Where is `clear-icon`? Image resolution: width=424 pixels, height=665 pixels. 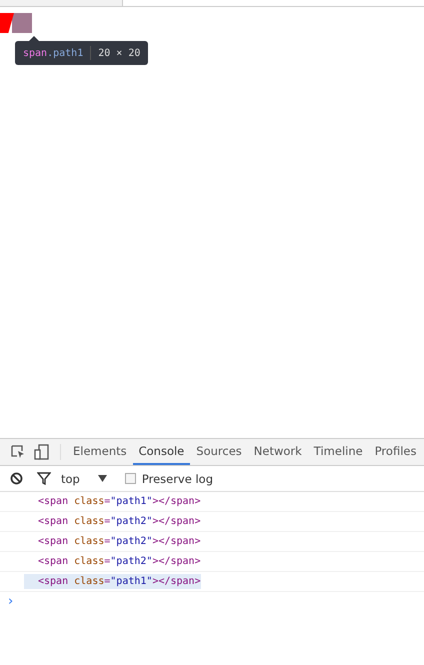 clear-icon is located at coordinates (16, 478).